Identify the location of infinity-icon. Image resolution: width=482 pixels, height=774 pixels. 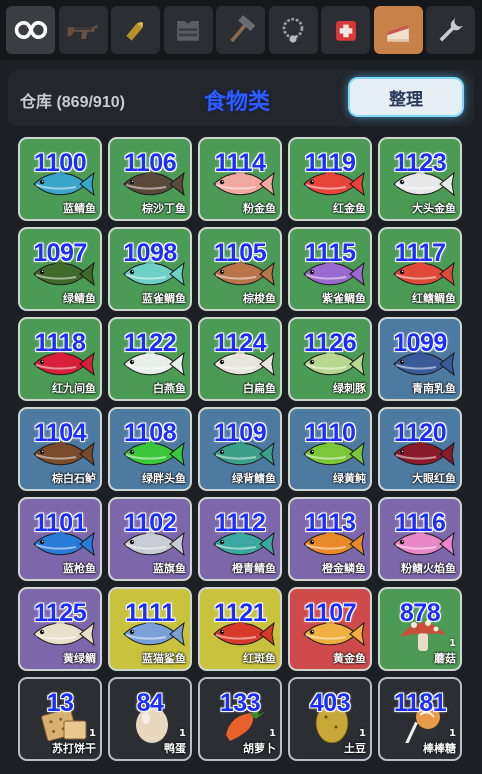
(31, 30).